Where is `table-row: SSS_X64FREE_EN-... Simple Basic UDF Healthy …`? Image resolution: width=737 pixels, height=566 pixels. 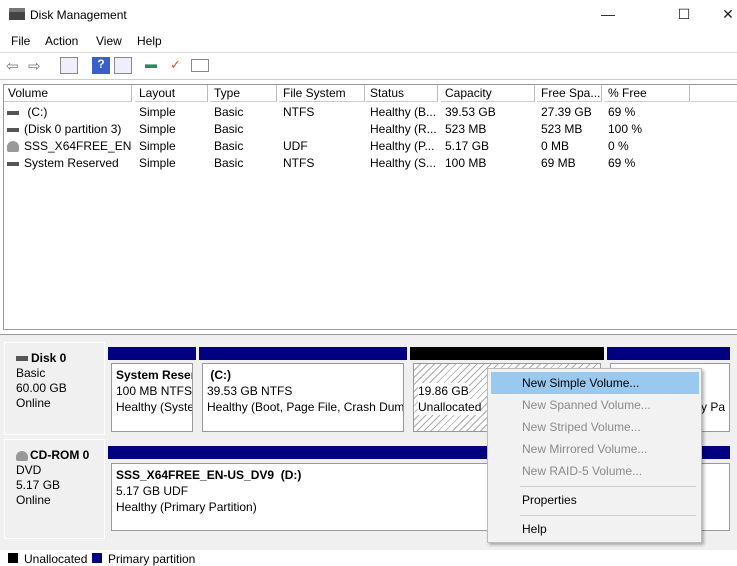
table-row: SSS_X64FREE_EN-... Simple Basic UDF Healthy … is located at coordinates (370, 146).